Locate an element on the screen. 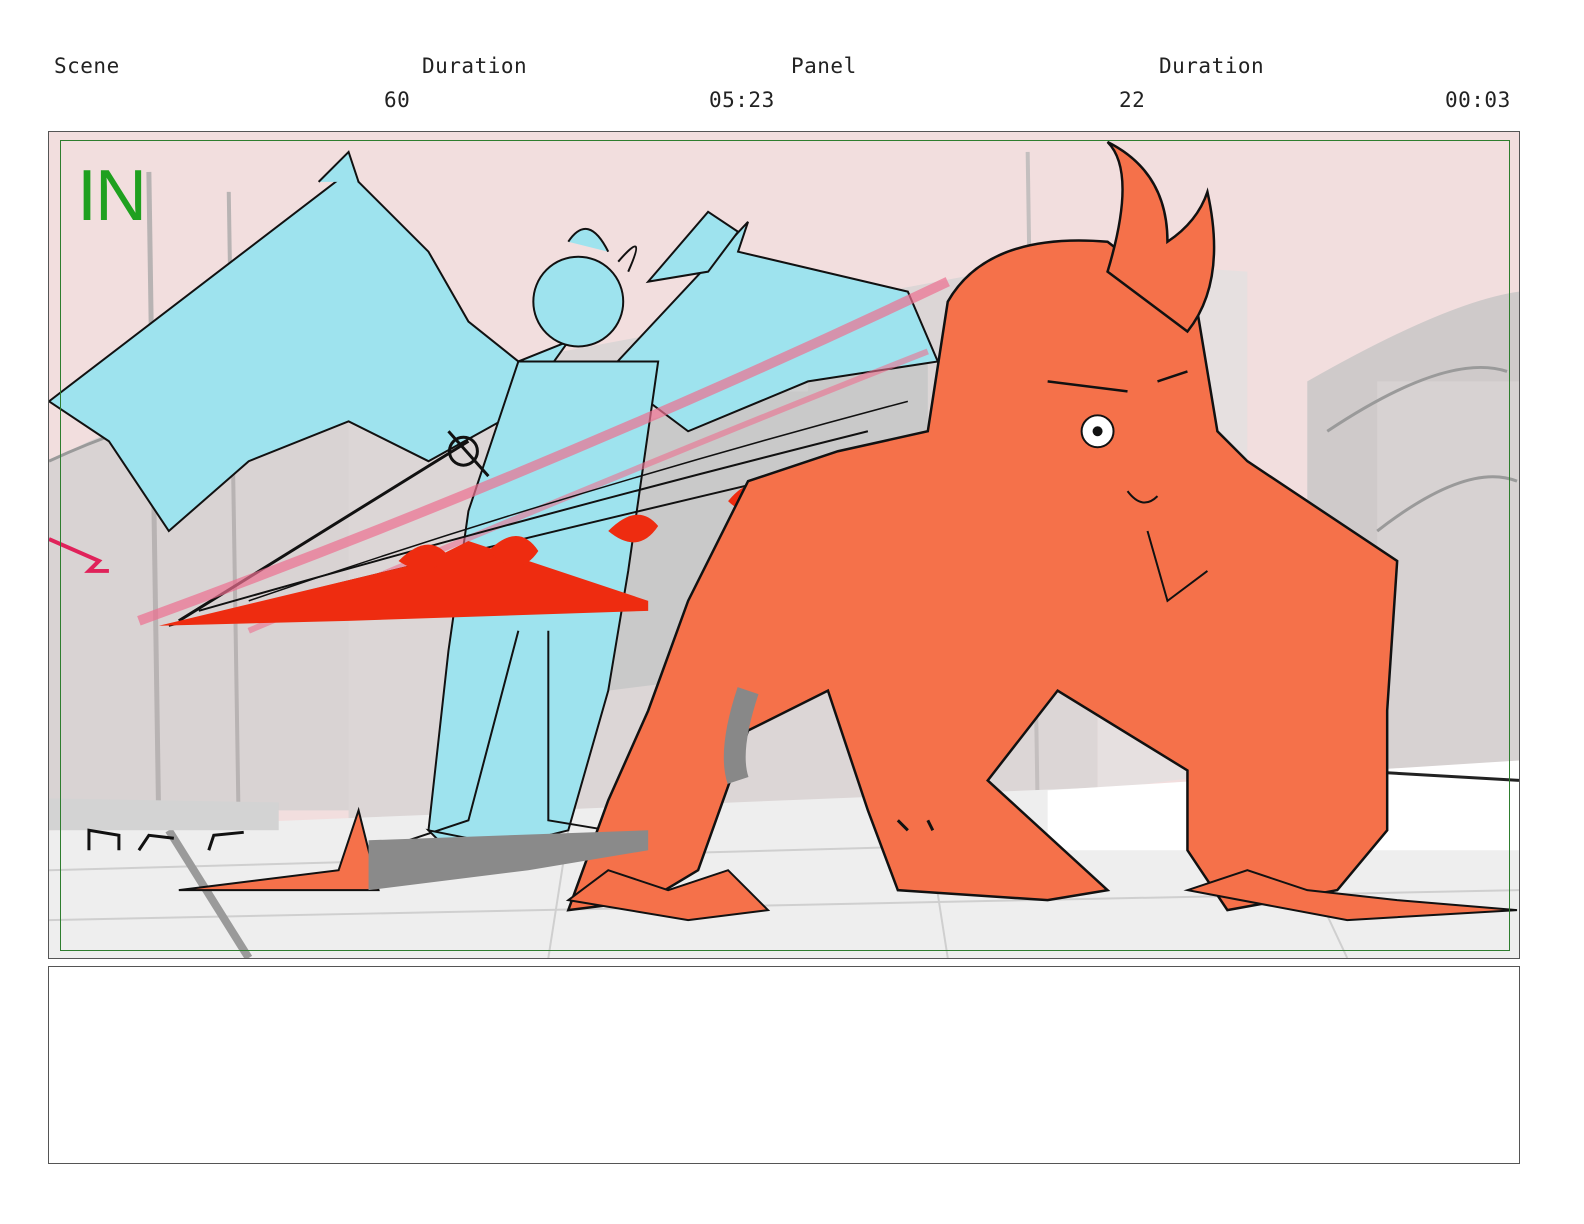  panel-label: Panel is located at coordinates (824, 66).